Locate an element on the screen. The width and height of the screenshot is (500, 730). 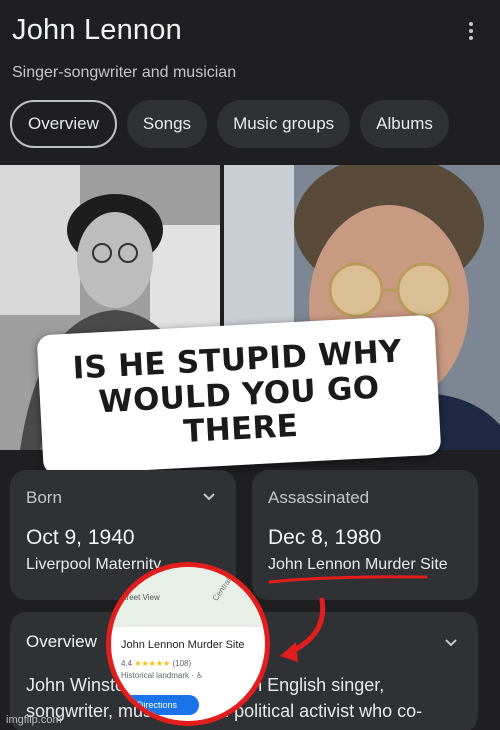
place-kind: Historical landmark · ♿ is located at coordinates (162, 675).